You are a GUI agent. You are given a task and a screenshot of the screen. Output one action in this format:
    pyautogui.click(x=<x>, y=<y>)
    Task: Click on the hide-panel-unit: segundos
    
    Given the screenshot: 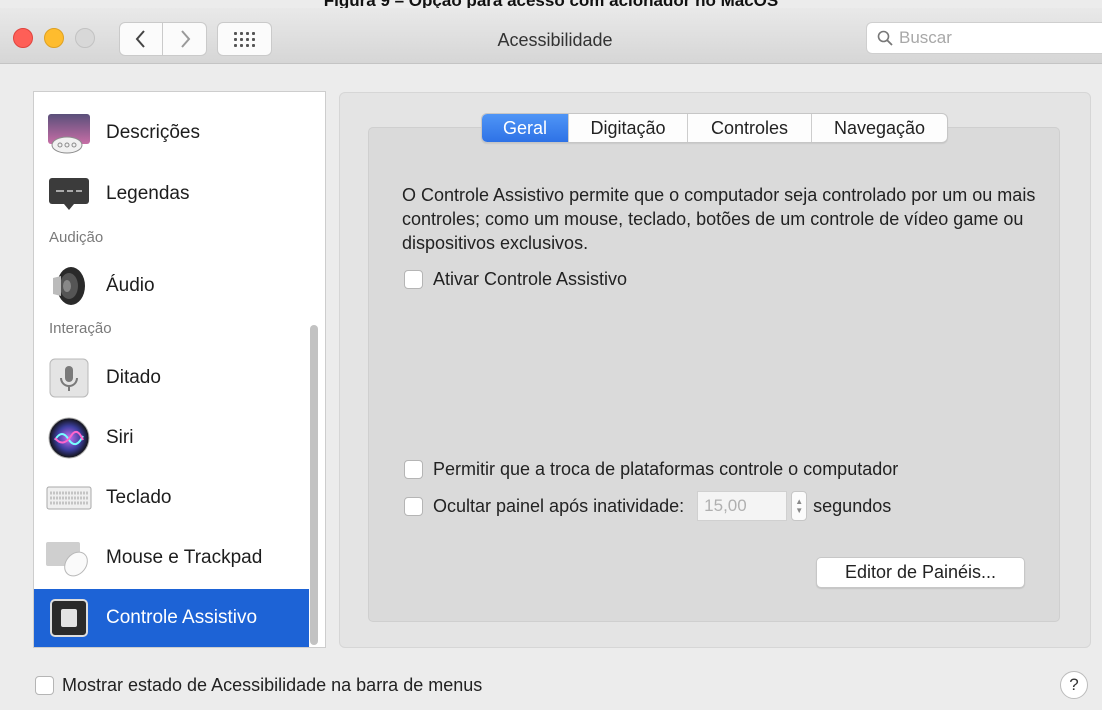 What is the action you would take?
    pyautogui.click(x=852, y=505)
    